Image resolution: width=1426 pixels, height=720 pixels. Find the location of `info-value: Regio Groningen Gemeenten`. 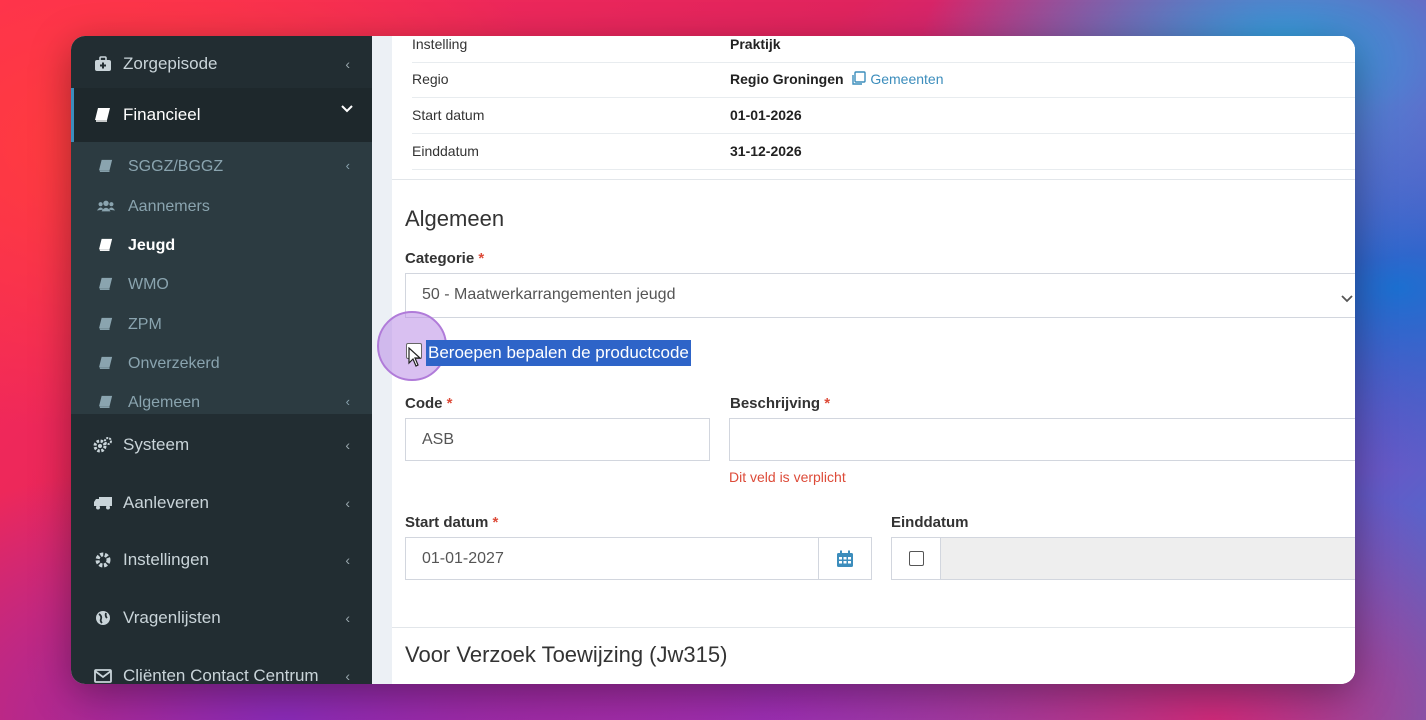

info-value: Regio Groningen Gemeenten is located at coordinates (837, 79).